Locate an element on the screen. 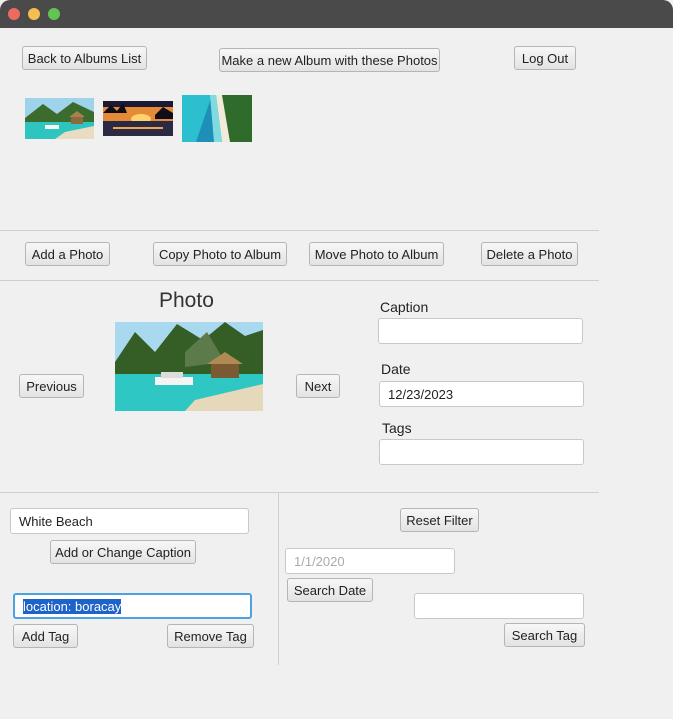 This screenshot has width=673, height=719. remove-tag-button: Remove Tag is located at coordinates (210, 636).